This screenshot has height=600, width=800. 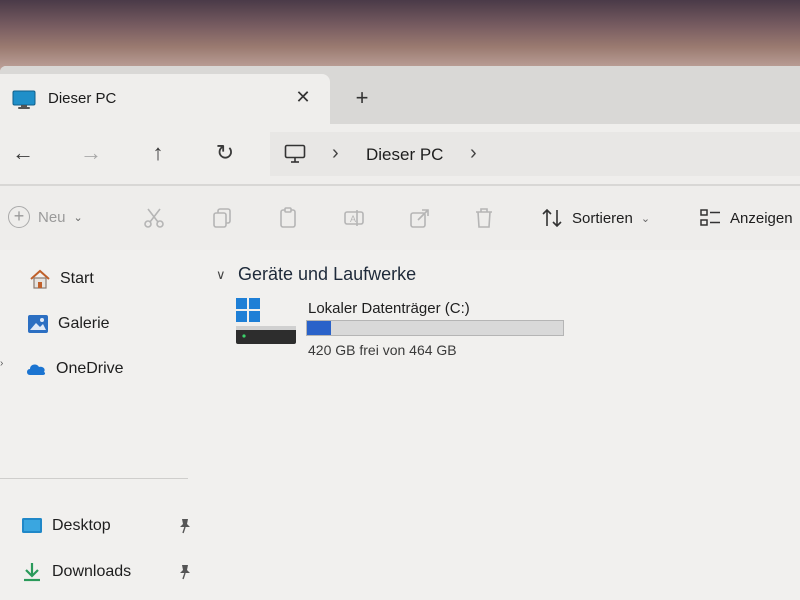 What do you see at coordinates (154, 218) in the screenshot?
I see `cut-icon` at bounding box center [154, 218].